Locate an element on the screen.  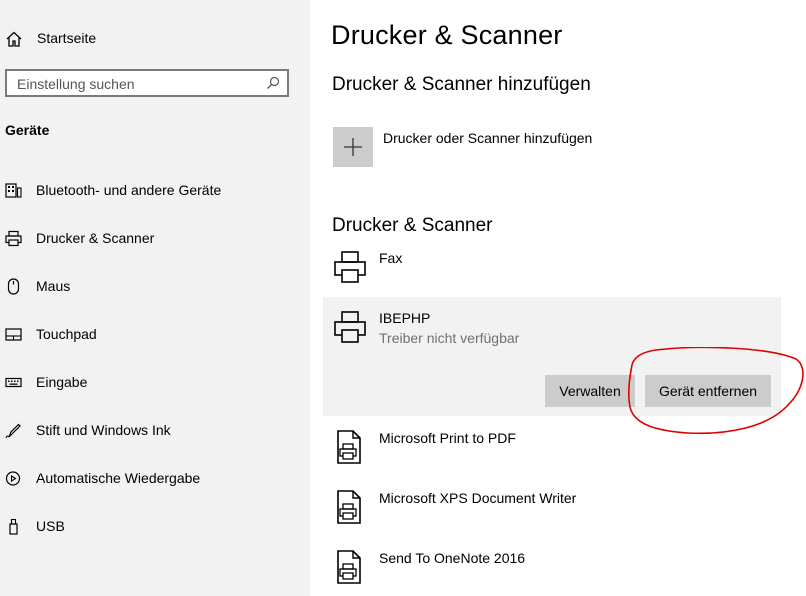
search-icon is located at coordinates (273, 83).